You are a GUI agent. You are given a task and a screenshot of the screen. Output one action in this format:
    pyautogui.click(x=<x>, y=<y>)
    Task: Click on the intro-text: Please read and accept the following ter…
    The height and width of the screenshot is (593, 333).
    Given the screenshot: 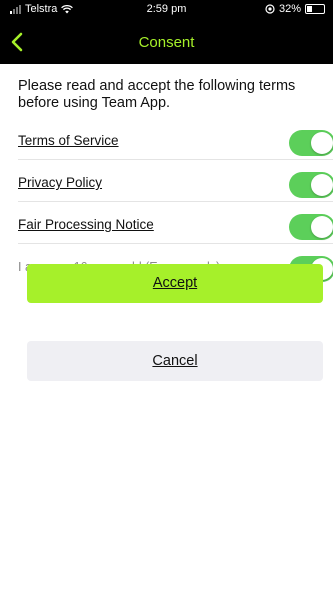 What is the action you would take?
    pyautogui.click(x=157, y=94)
    